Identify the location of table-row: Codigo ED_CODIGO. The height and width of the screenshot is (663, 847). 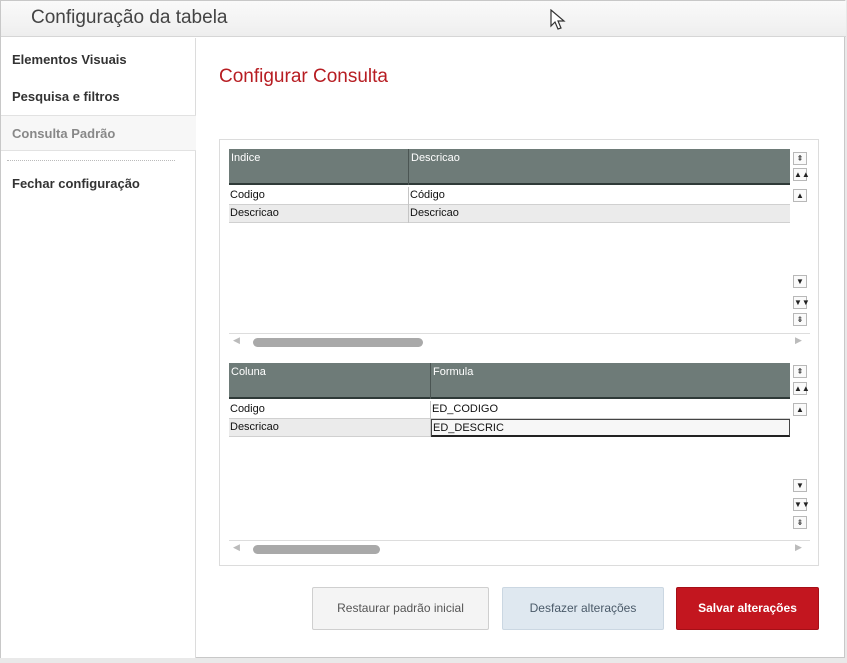
(509, 410).